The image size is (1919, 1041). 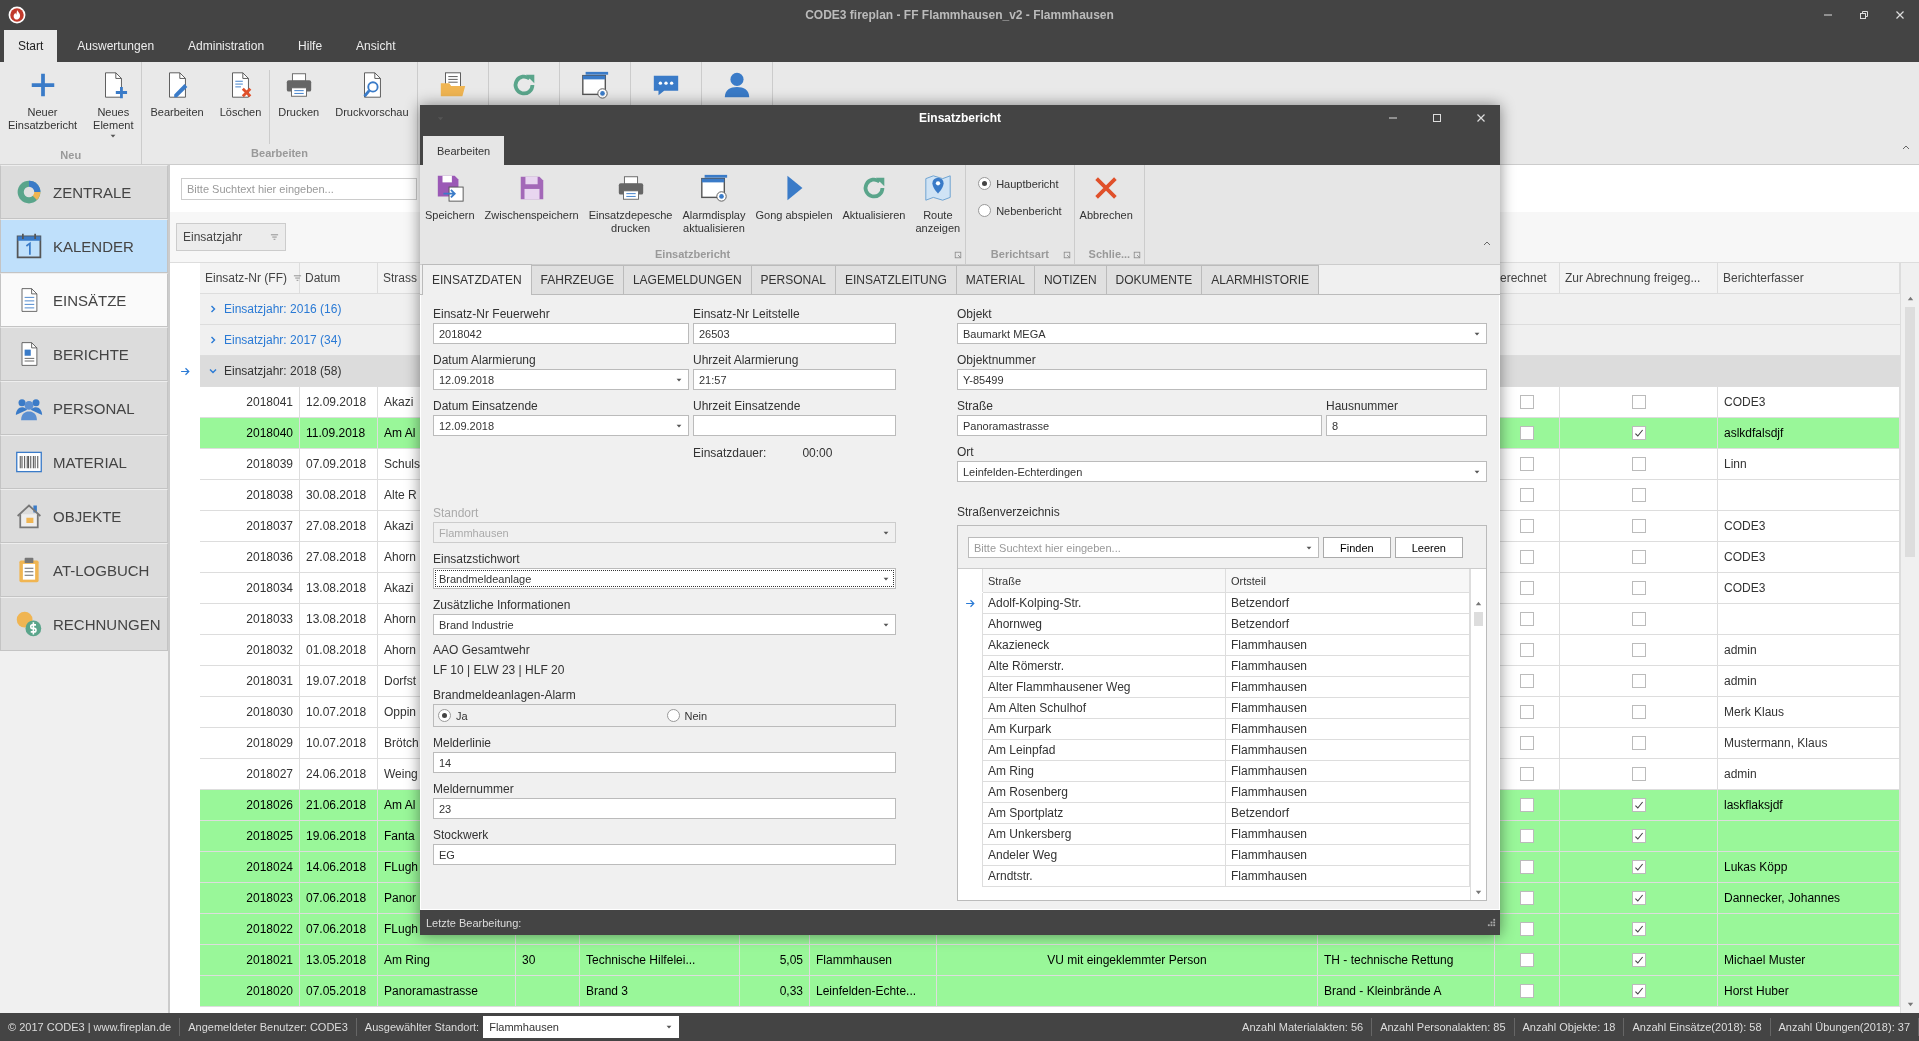 I want to click on group-label: Berichtsart, so click(x=1019, y=254).